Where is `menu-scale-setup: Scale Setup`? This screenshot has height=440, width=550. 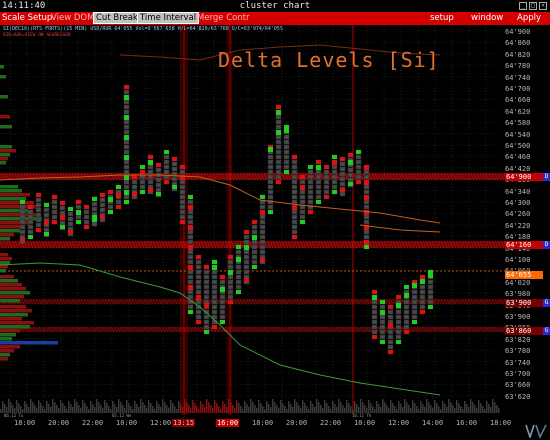
menu-scale-setup: Scale Setup is located at coordinates (27, 18).